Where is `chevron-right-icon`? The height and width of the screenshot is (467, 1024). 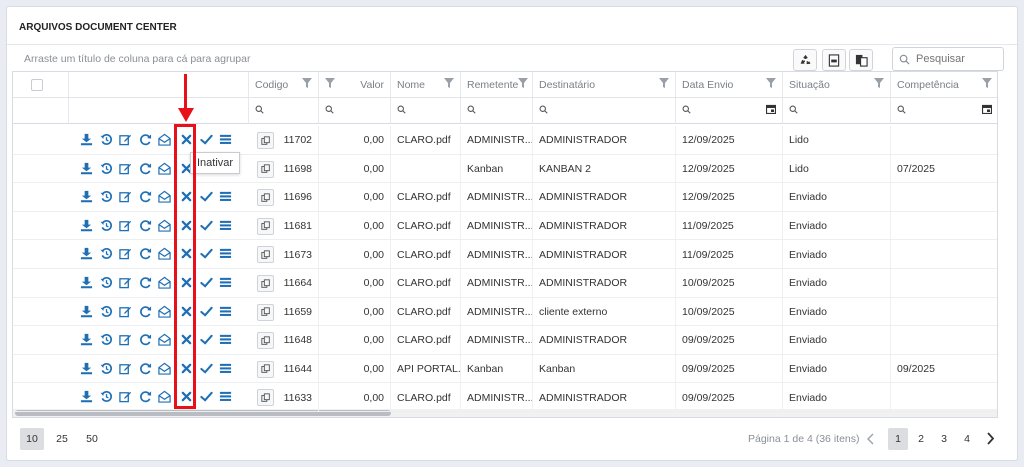 chevron-right-icon is located at coordinates (990, 438).